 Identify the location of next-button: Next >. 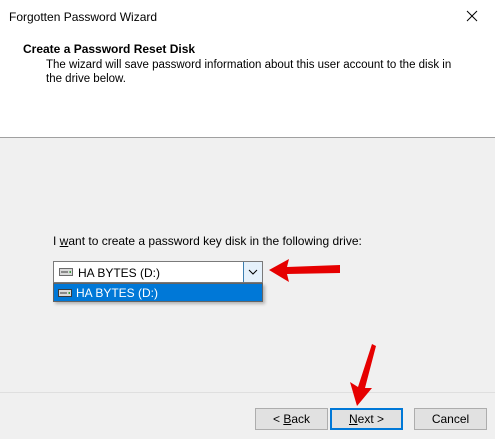
(366, 419).